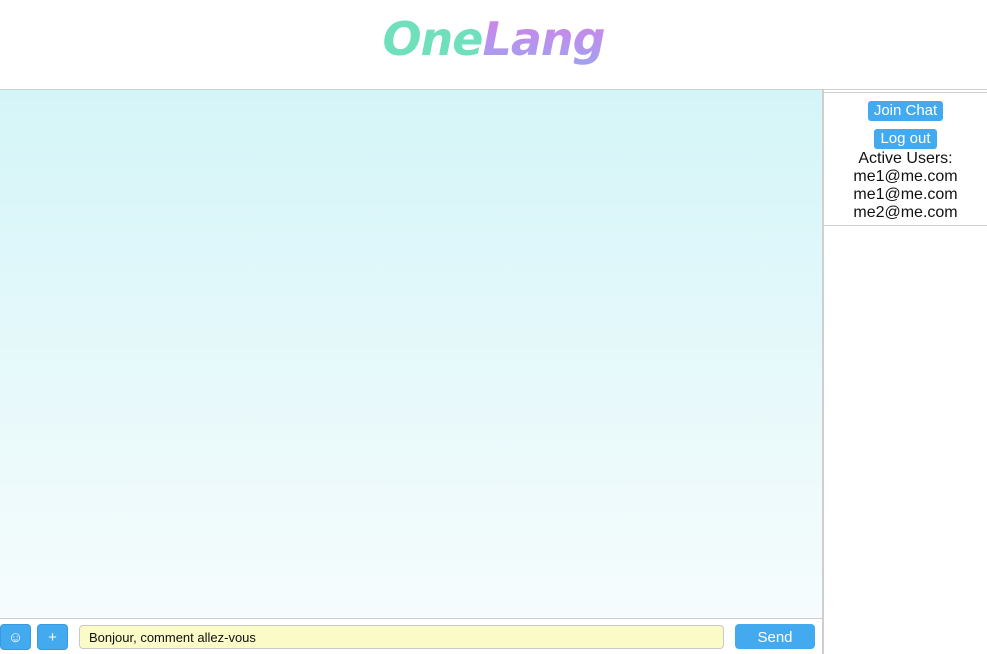 This screenshot has height=654, width=987. What do you see at coordinates (905, 212) in the screenshot?
I see `active-user-item: me2@me.com` at bounding box center [905, 212].